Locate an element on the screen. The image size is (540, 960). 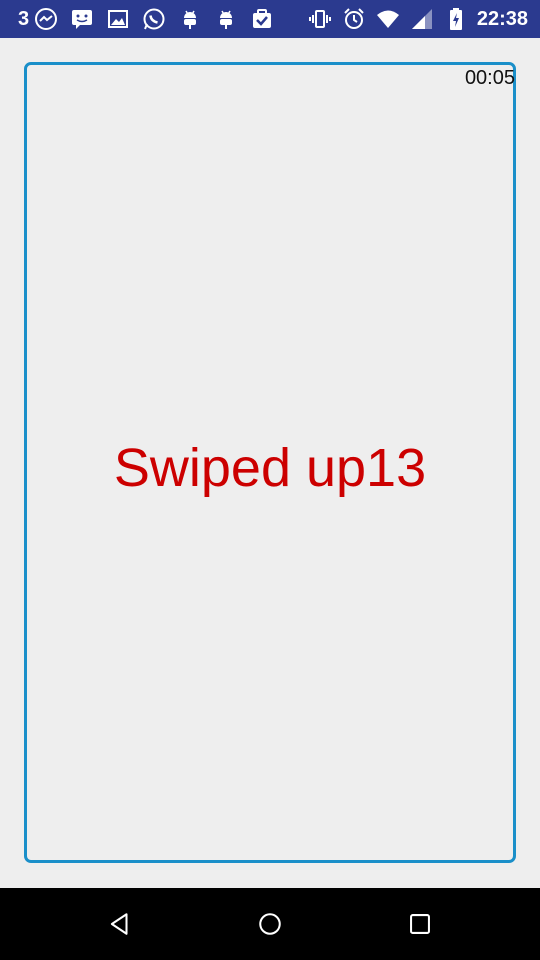
status-bar-notifications: 3 is located at coordinates (151, 19).